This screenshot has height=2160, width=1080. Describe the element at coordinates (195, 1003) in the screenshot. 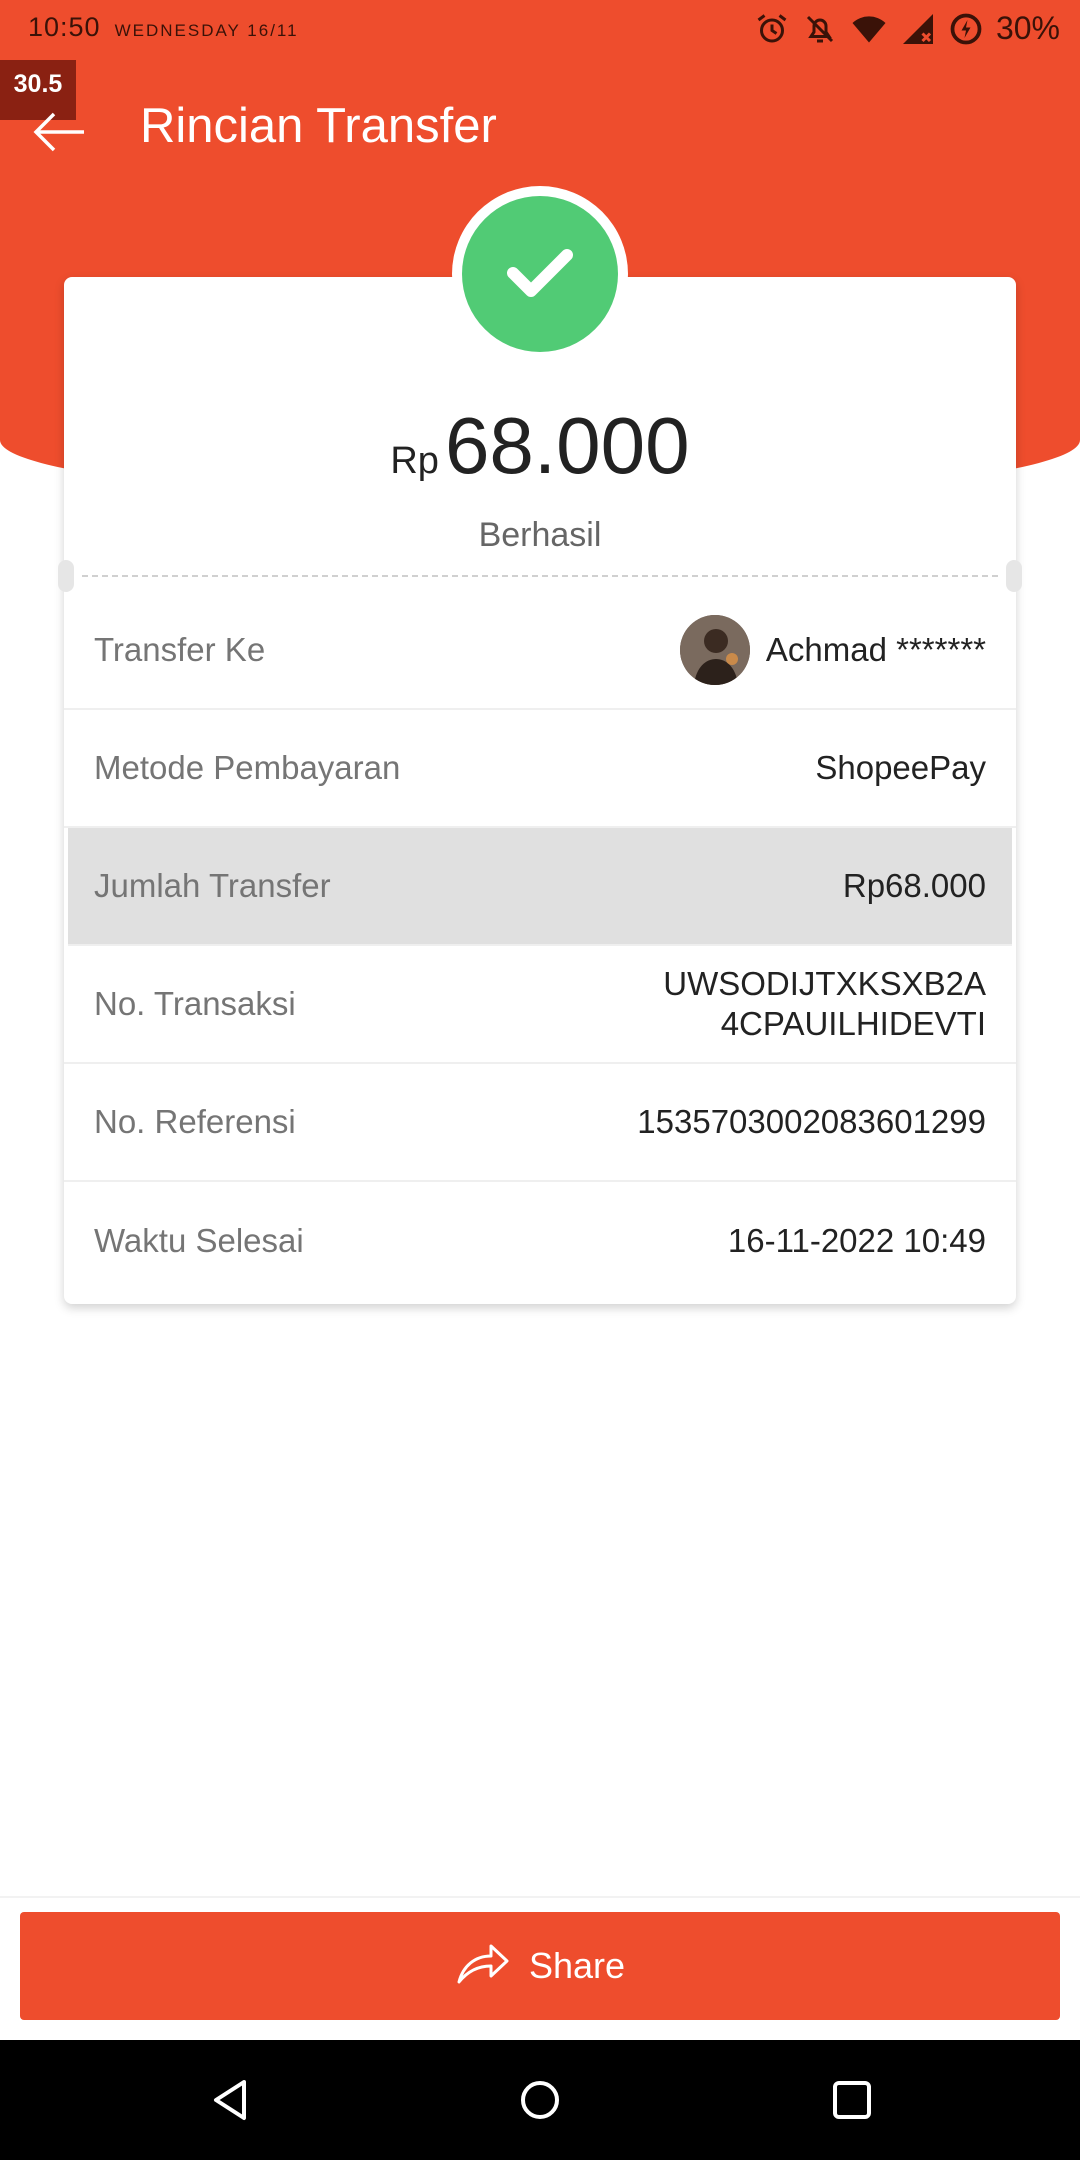

I see `detail-label: No. Transaksi` at that location.